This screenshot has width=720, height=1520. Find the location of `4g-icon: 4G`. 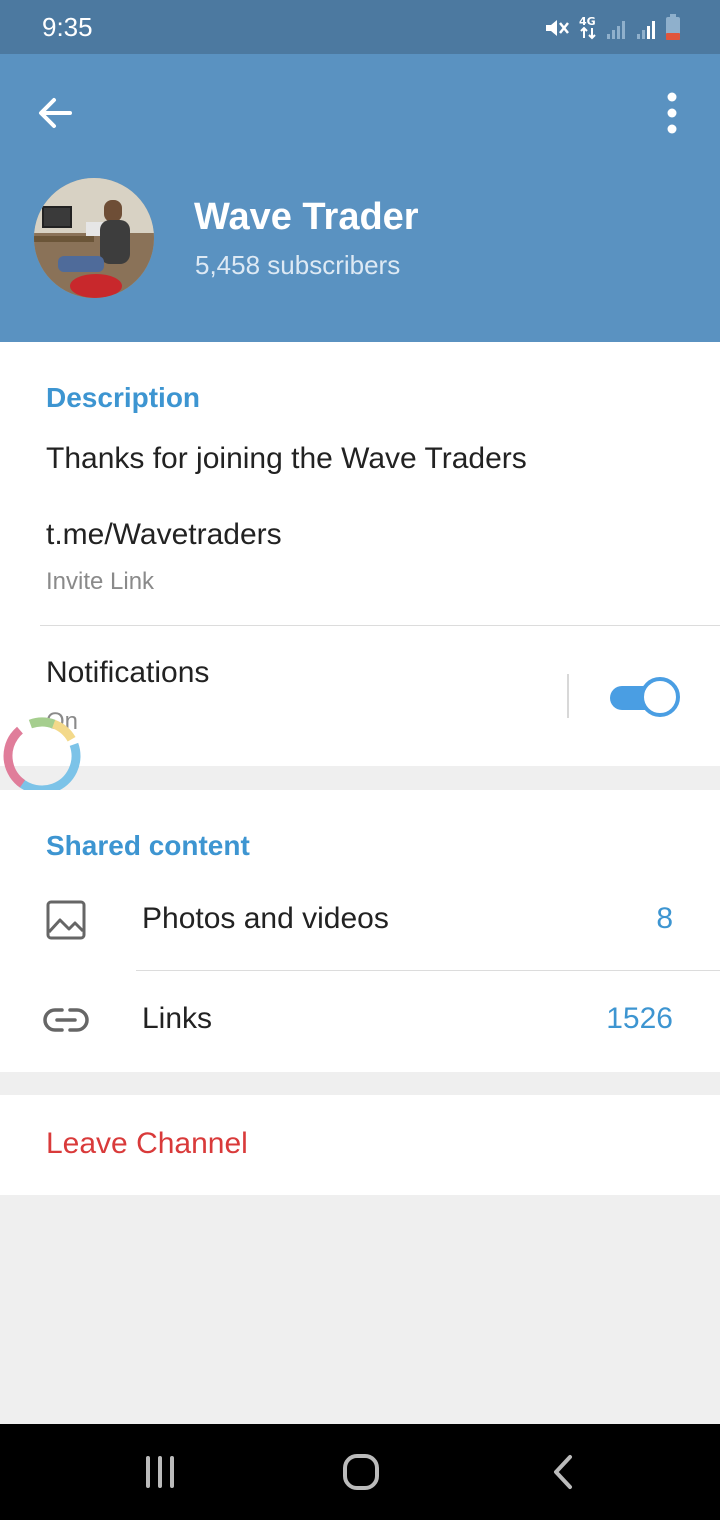

4g-icon: 4G is located at coordinates (587, 27).